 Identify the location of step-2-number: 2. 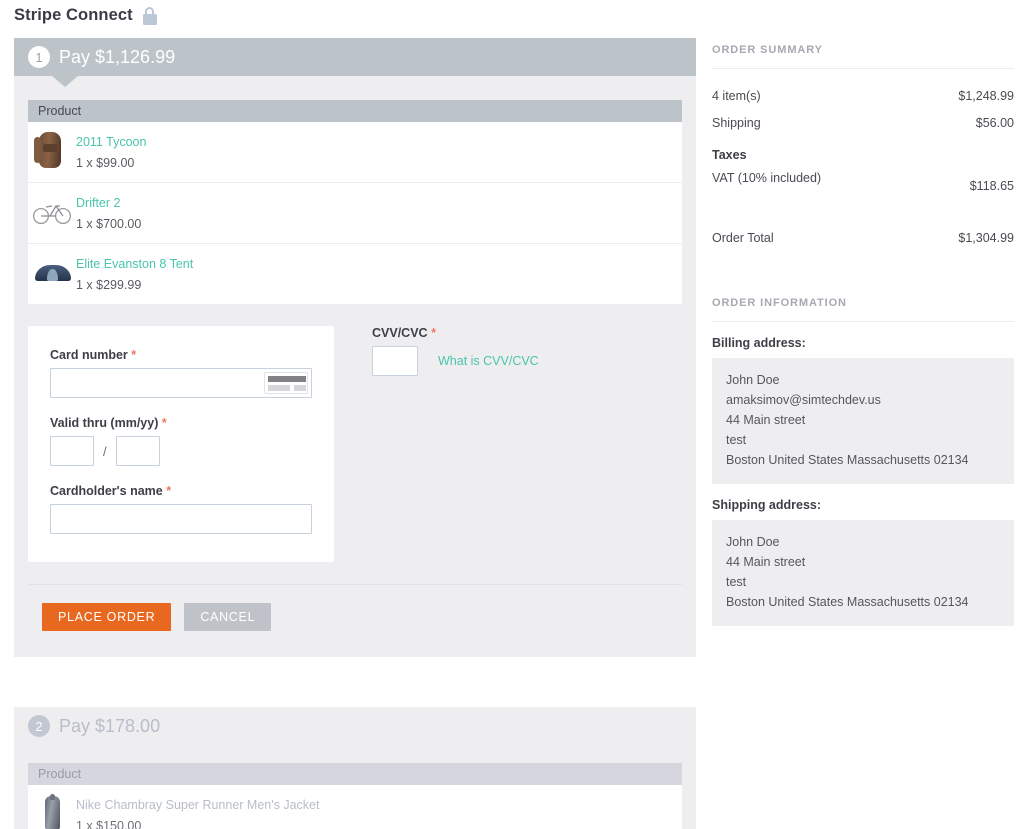
(39, 726).